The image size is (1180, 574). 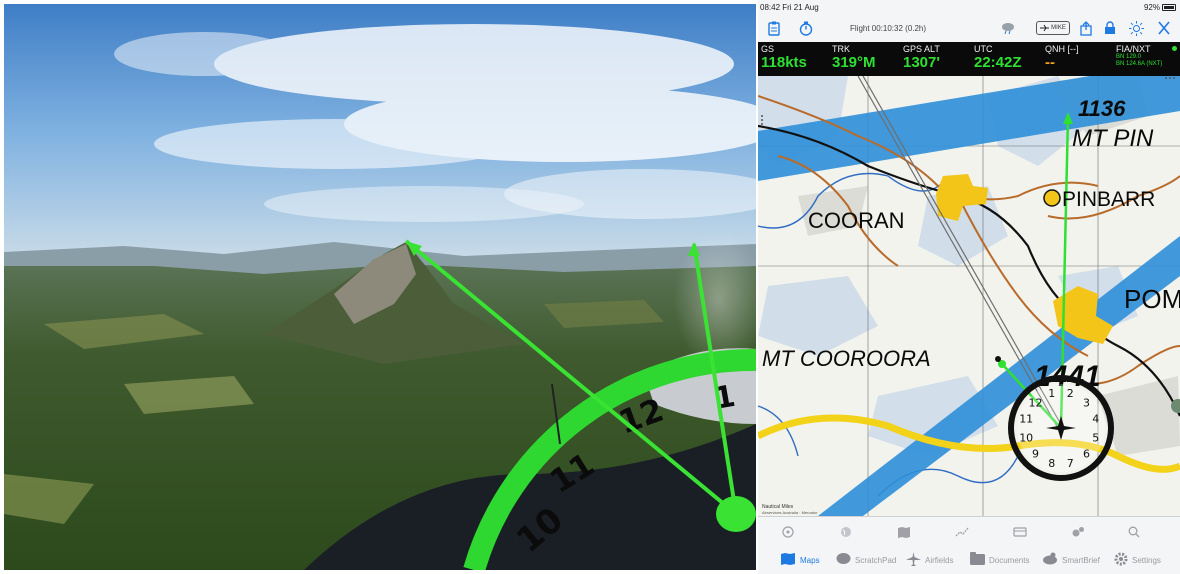 I want to click on clipboard-icon, so click(x=774, y=28).